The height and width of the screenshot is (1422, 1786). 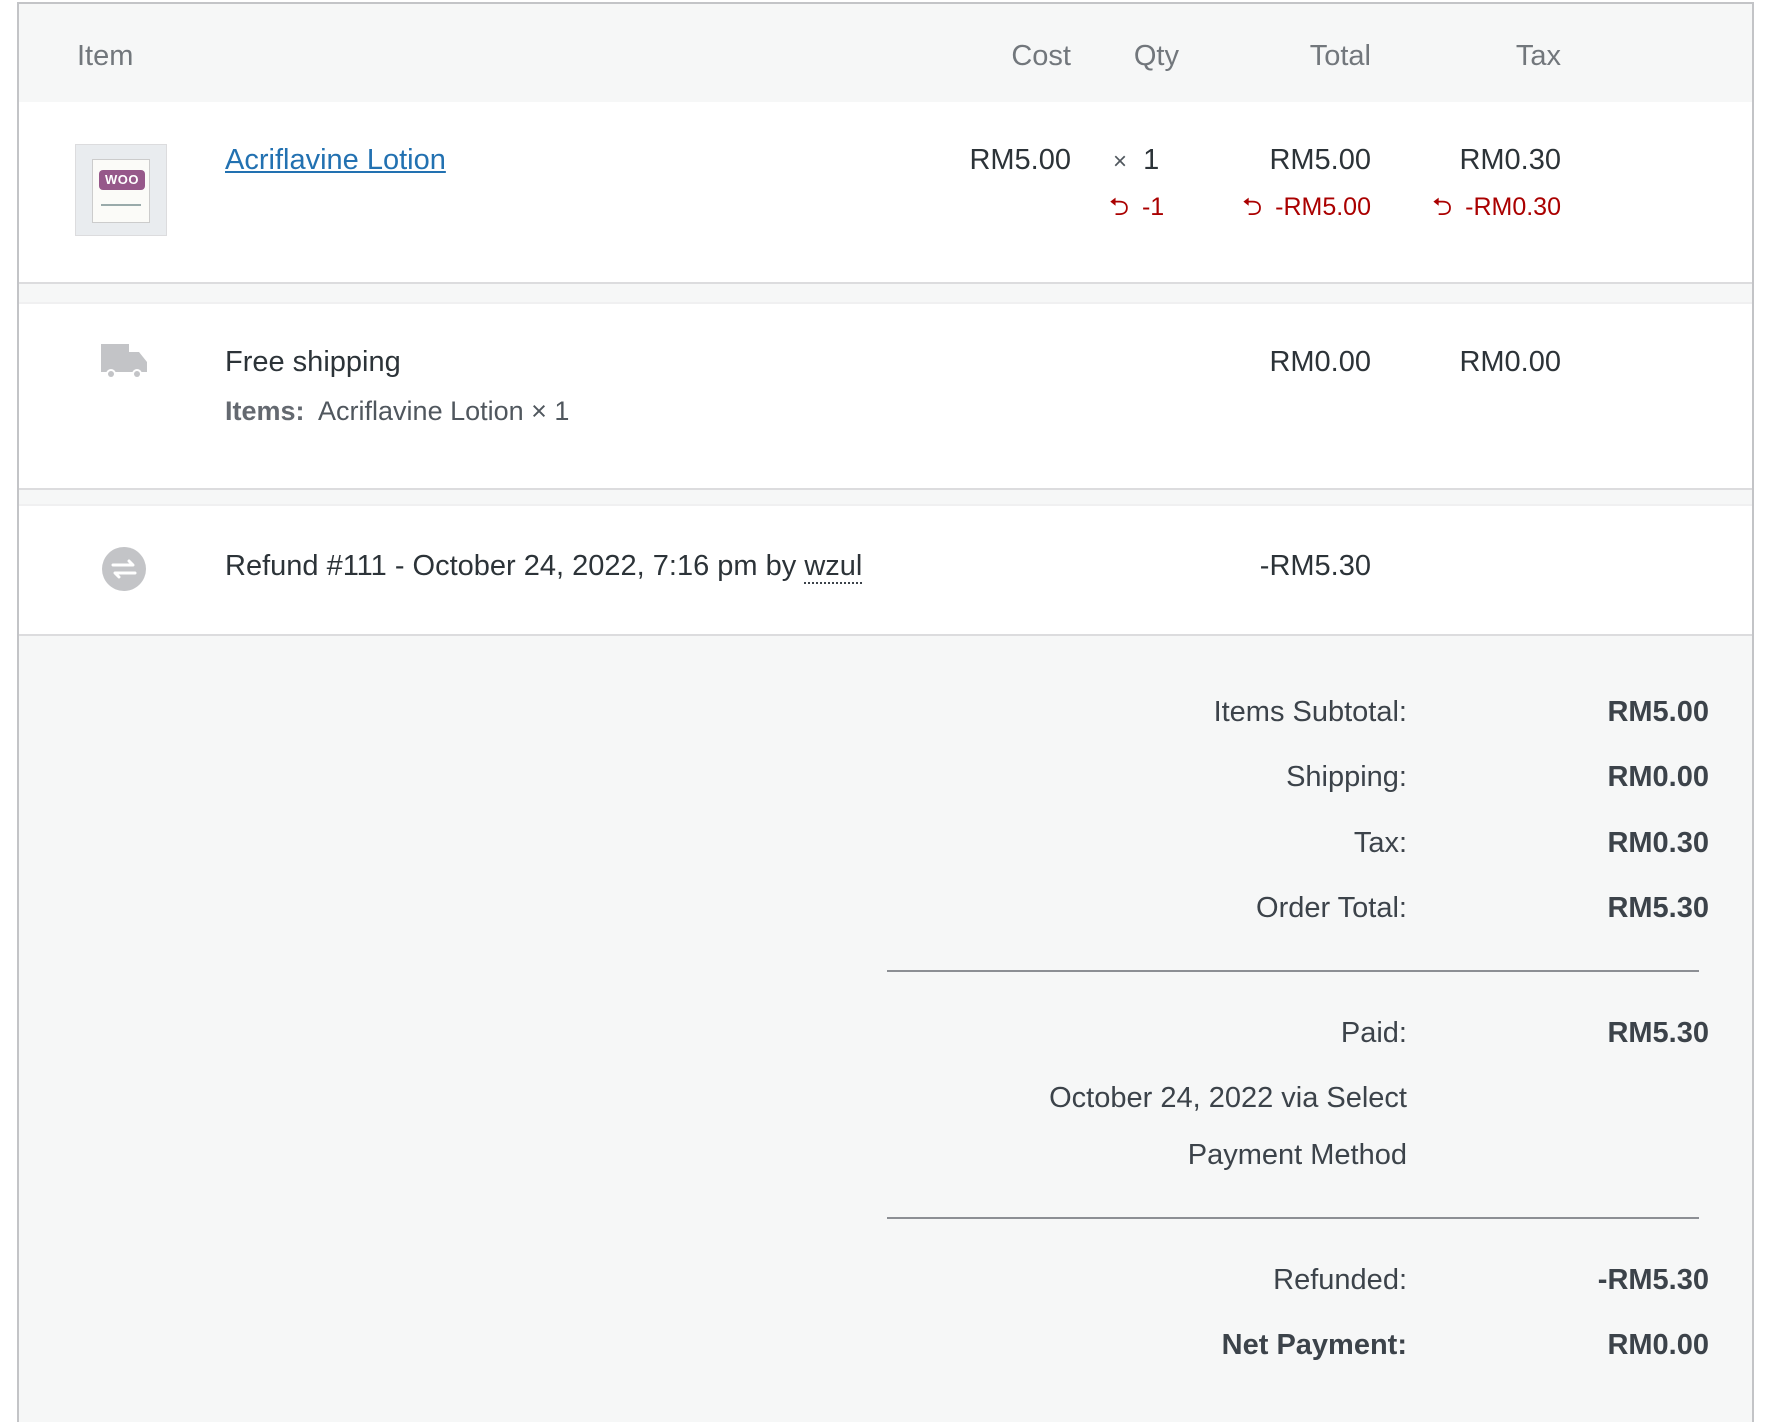 I want to click on qty-value: 1, so click(x=1151, y=160).